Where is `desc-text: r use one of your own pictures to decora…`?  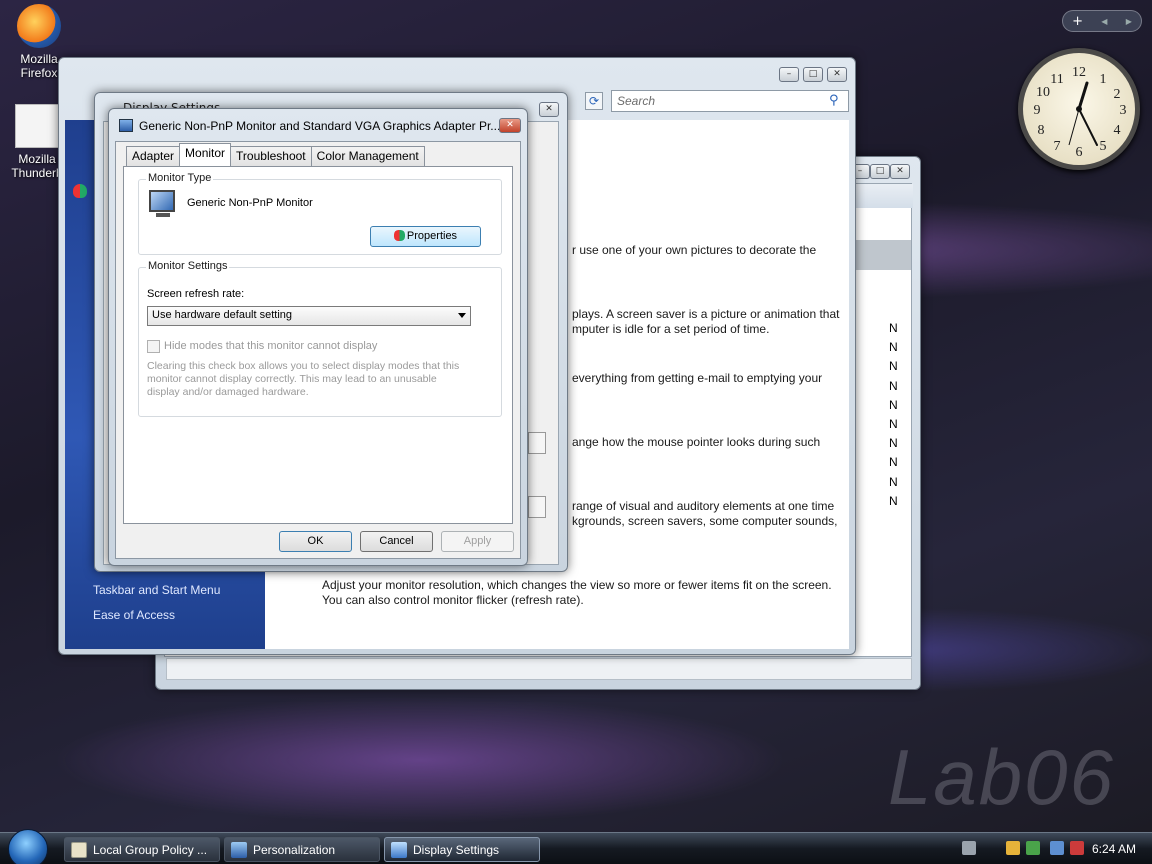
desc-text: r use one of your own pictures to decora… is located at coordinates (694, 250).